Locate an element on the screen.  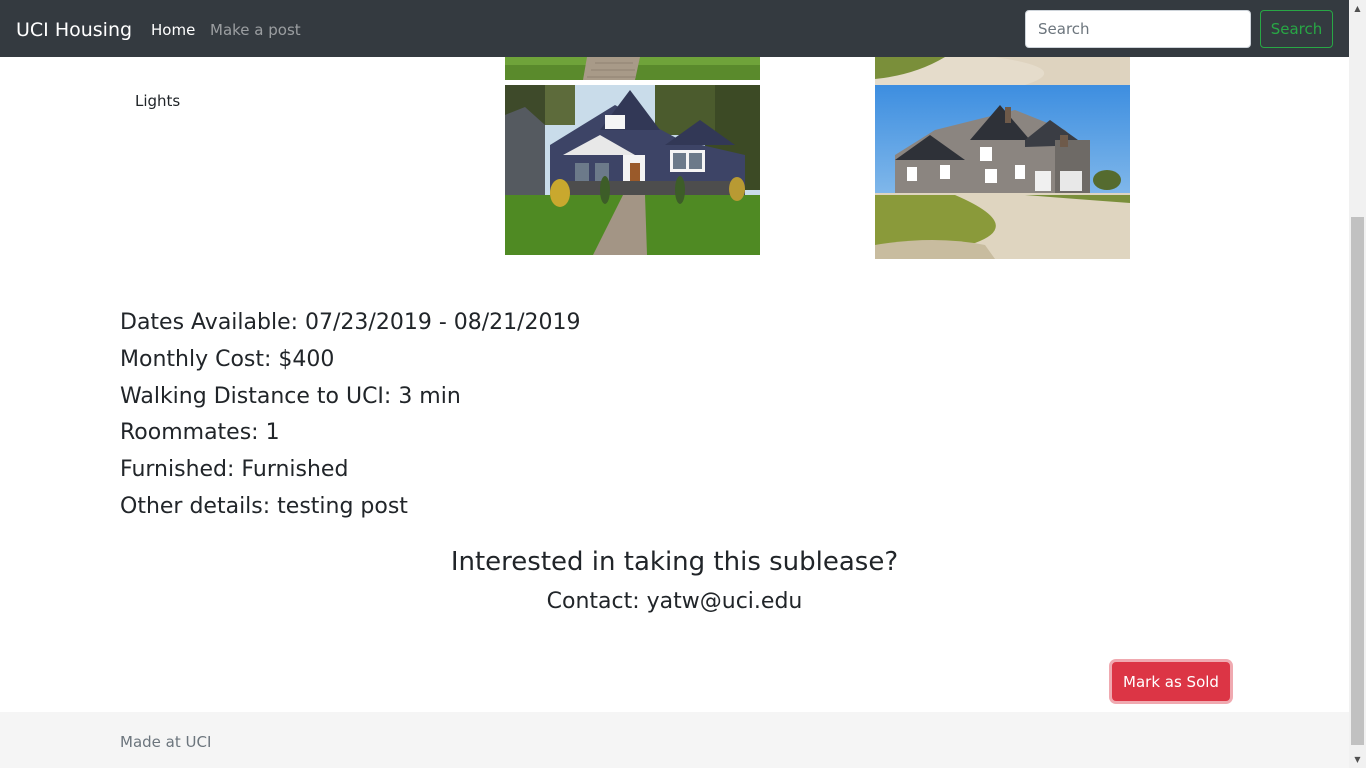
mark-as-sold-button: Mark as Sold is located at coordinates (1171, 681).